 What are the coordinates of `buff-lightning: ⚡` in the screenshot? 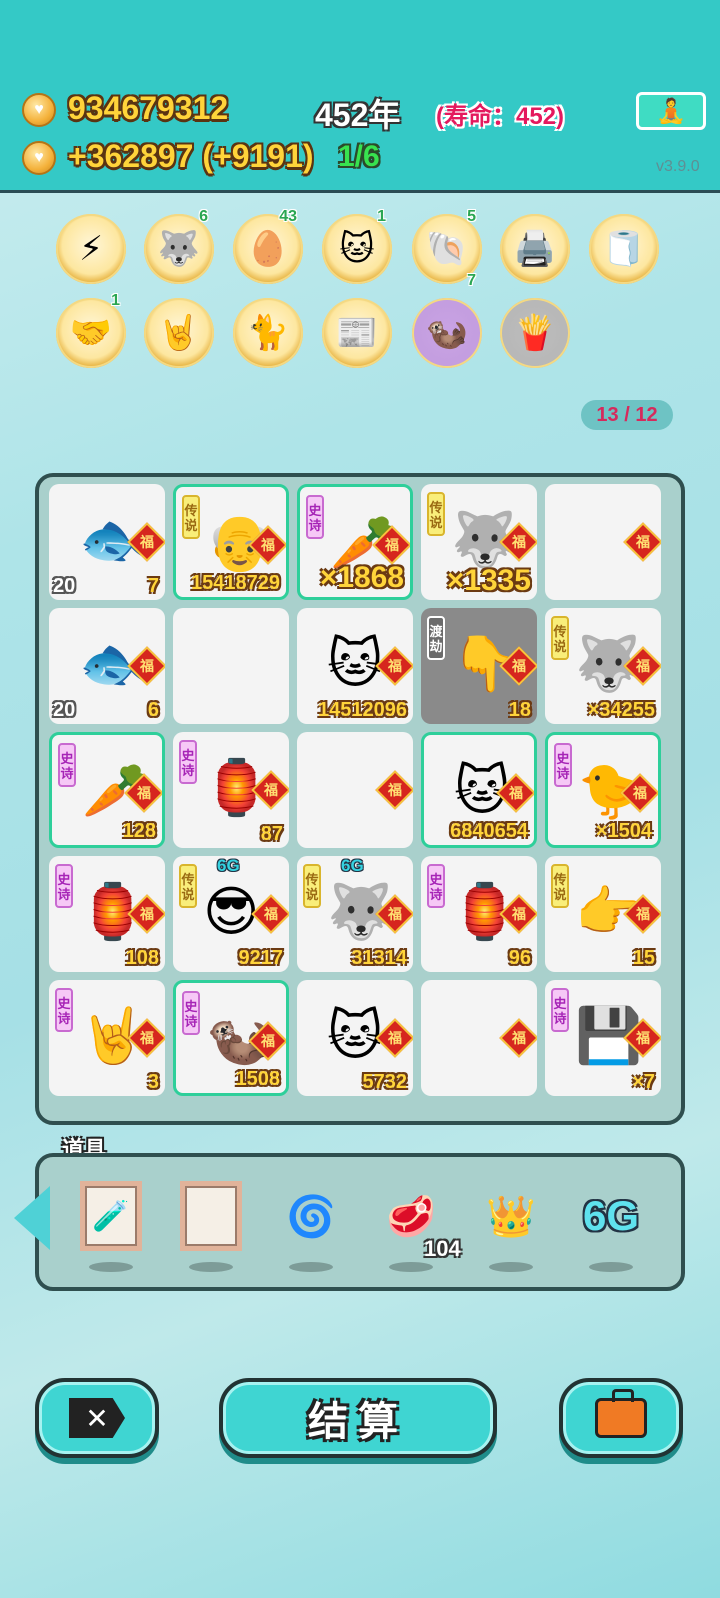 It's located at (91, 249).